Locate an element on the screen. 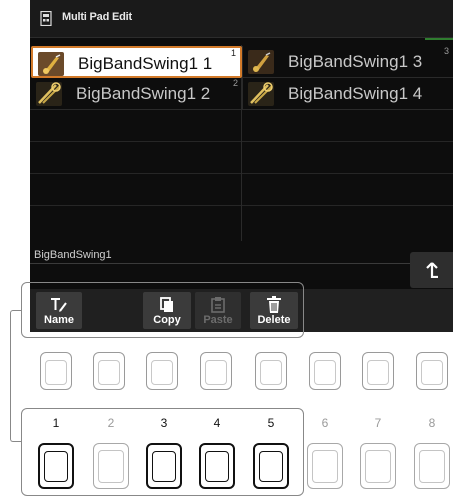  pad-label: BigBandSwing1 2 is located at coordinates (143, 93).